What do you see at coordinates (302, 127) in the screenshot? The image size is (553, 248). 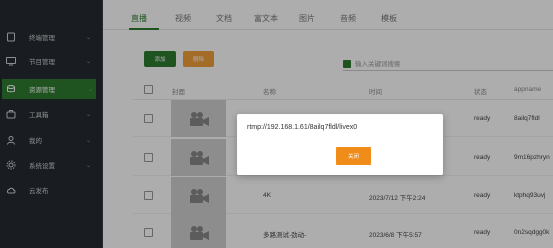 I see `stream-url-text: rtmp://192.168.1.61/8ailq7fldl/livex0` at bounding box center [302, 127].